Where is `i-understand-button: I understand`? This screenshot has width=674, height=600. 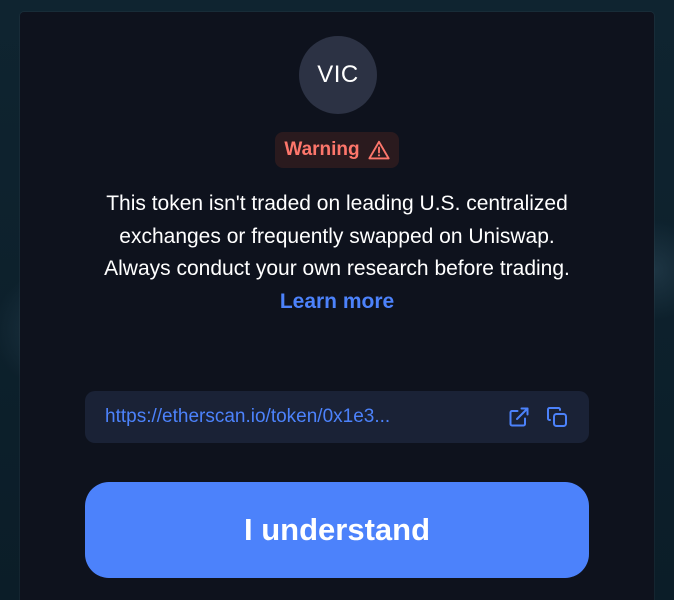 i-understand-button: I understand is located at coordinates (337, 530).